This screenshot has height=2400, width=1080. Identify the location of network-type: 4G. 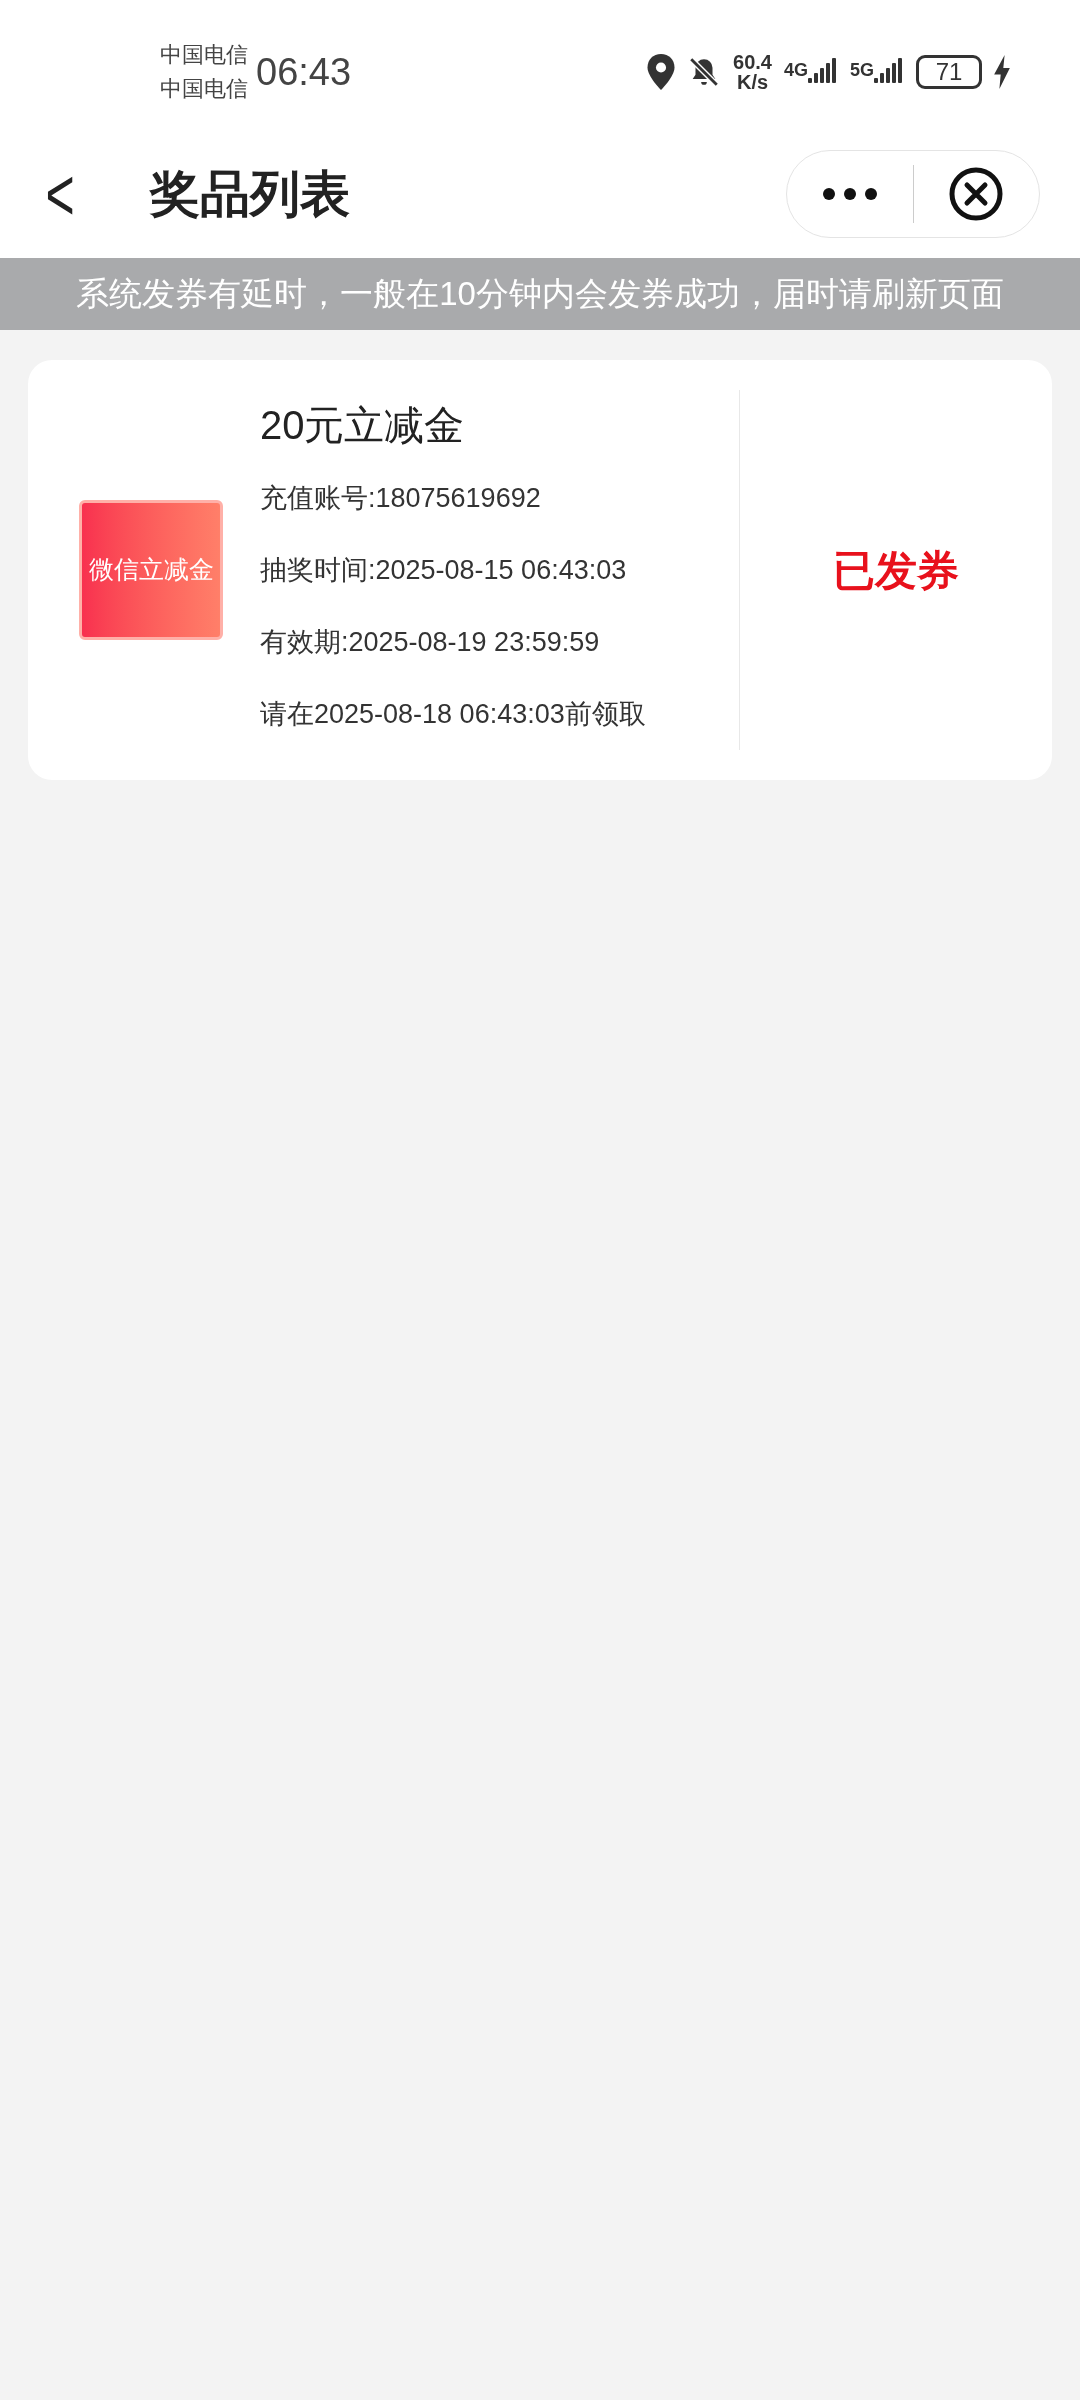
(795, 70).